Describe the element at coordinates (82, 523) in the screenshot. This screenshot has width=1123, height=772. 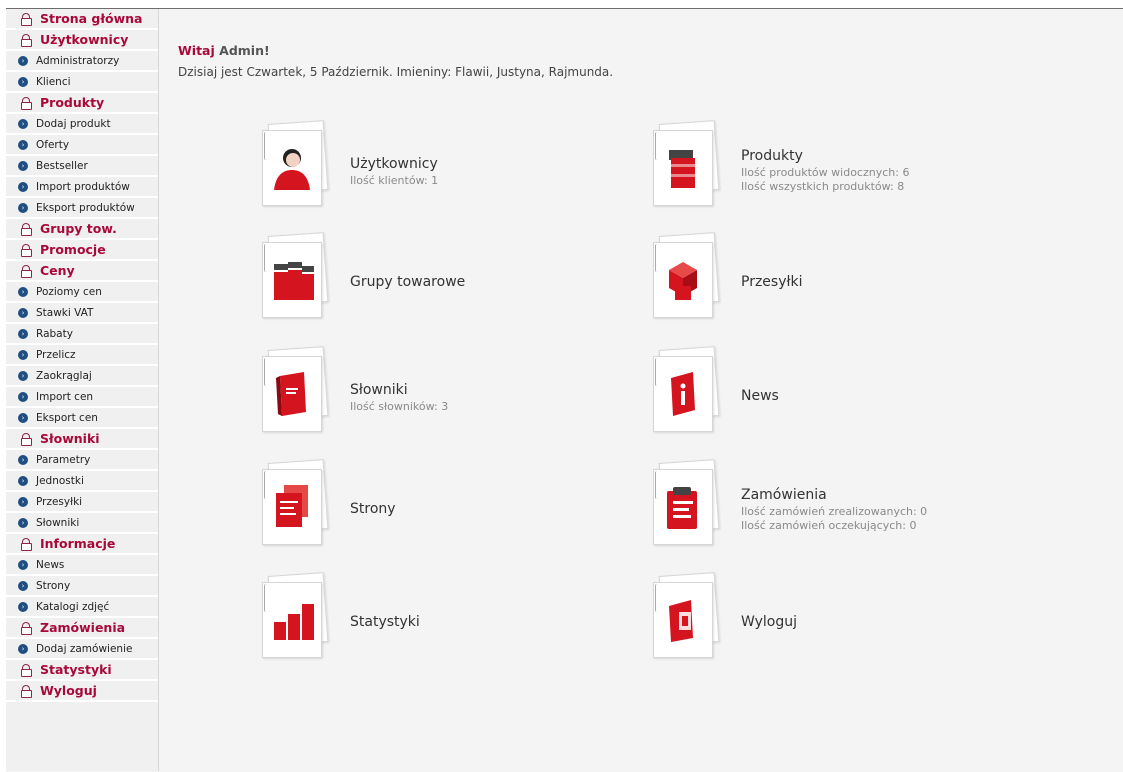
I see `sidebar-item-slowniki-sub: › Słowniki` at that location.